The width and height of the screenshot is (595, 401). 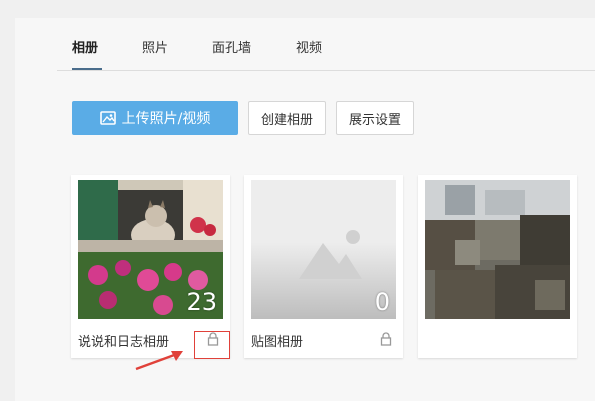 What do you see at coordinates (287, 118) in the screenshot?
I see `create-album-button: 创建相册` at bounding box center [287, 118].